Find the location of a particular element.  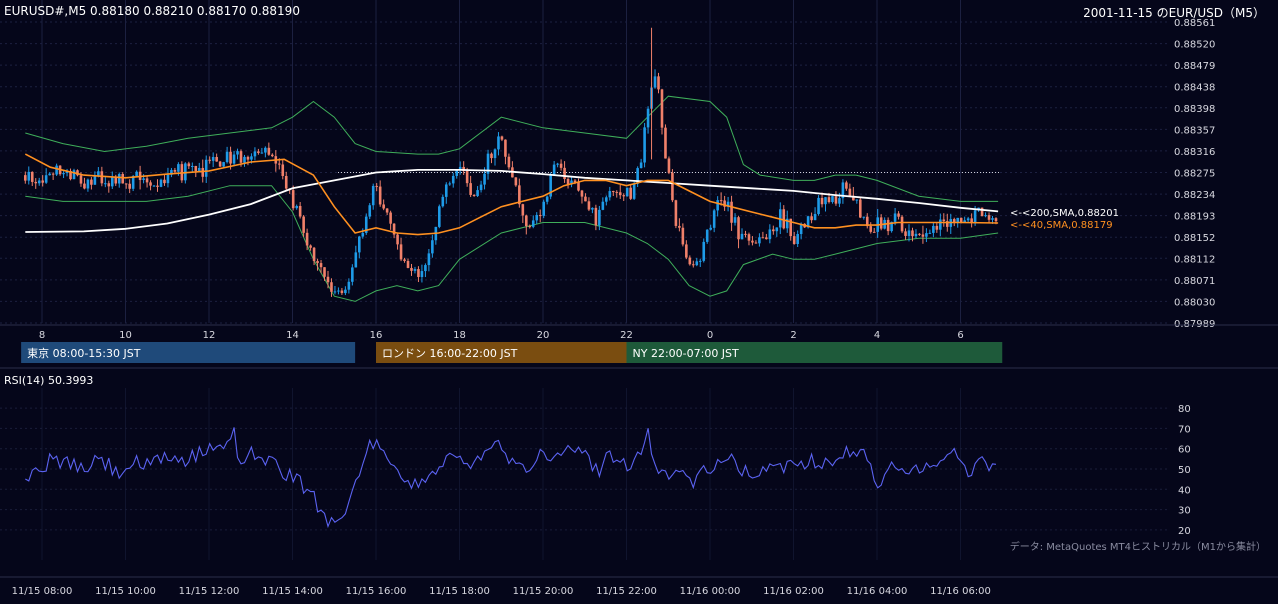

date-tick-label: 11/15 20:00 is located at coordinates (543, 591).